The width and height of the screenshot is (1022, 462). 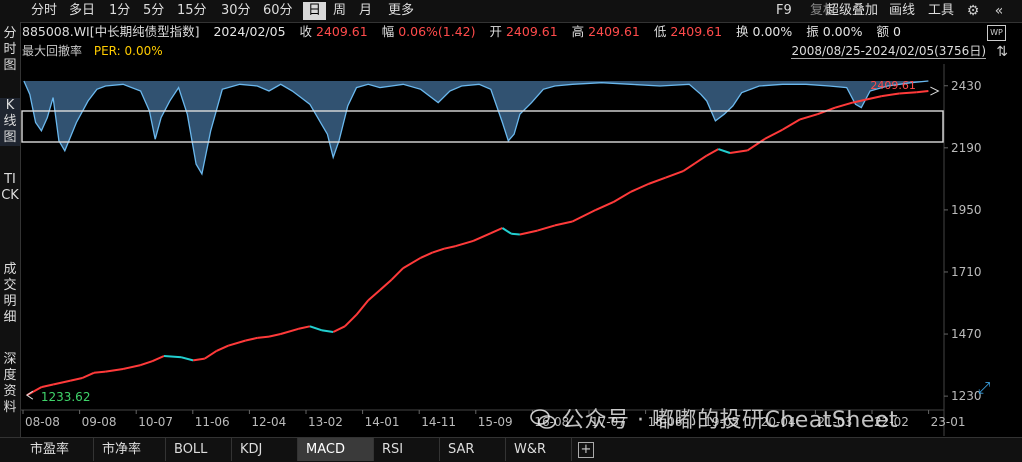 What do you see at coordinates (473, 449) in the screenshot?
I see `tab-sar: SAR` at bounding box center [473, 449].